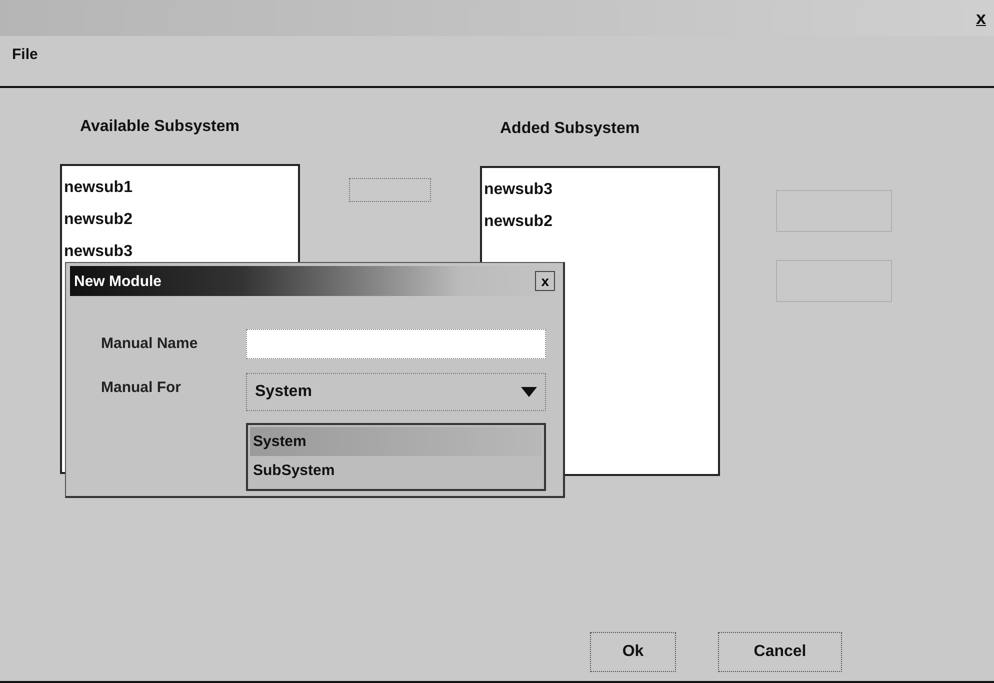 This screenshot has height=683, width=994. I want to click on ok-button: Ok, so click(633, 652).